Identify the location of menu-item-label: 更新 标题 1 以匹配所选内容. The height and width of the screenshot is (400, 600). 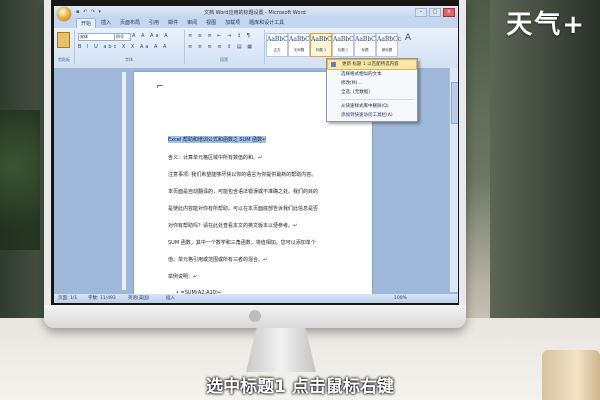
(370, 64).